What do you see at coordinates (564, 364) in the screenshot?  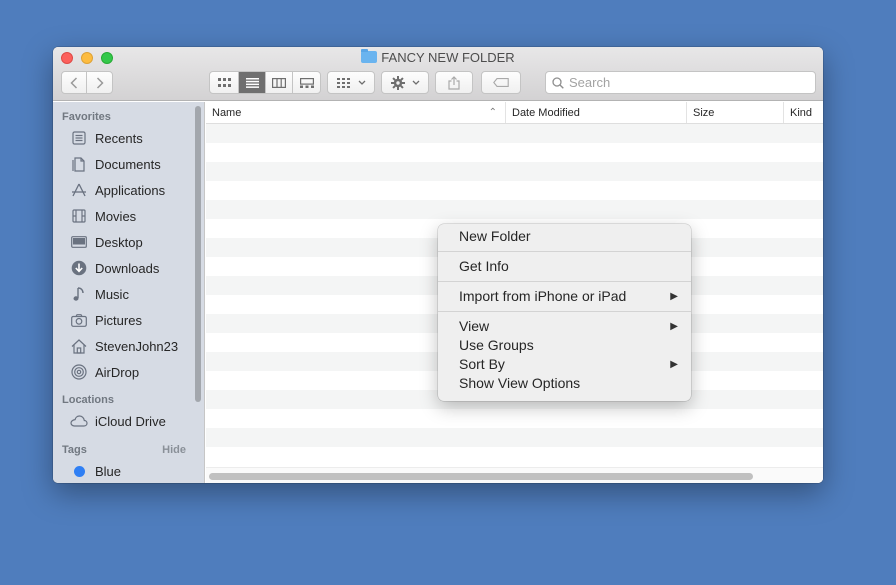 I see `menu-item-sort-by: Sort By ▶` at bounding box center [564, 364].